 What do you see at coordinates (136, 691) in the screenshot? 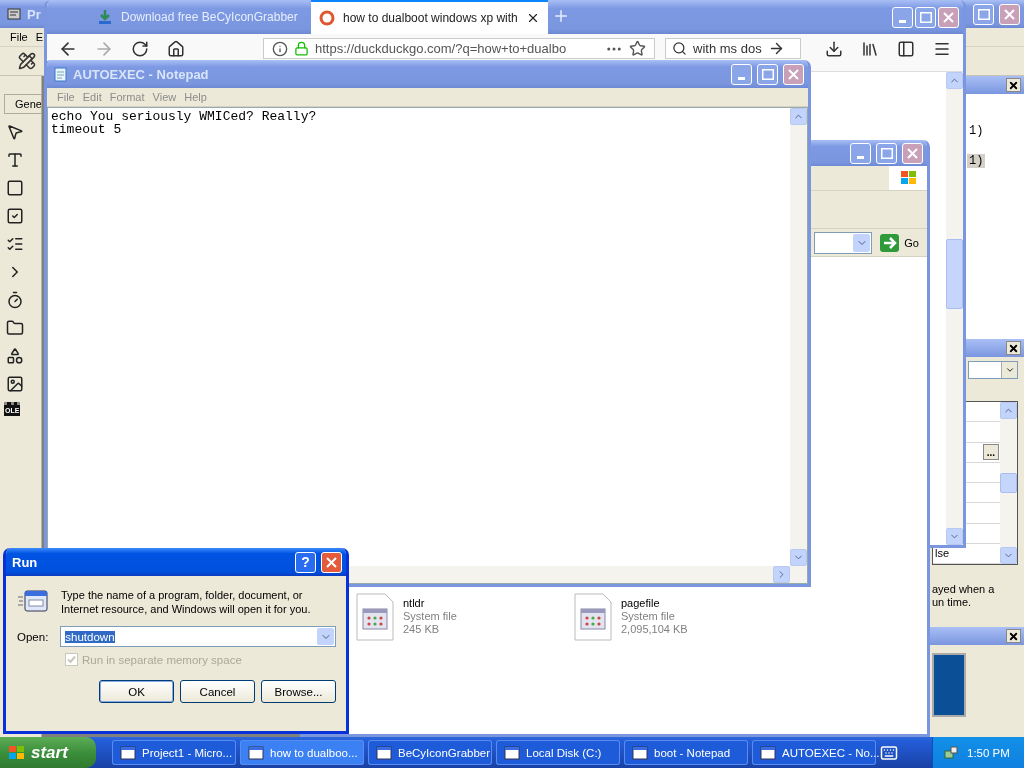
I see `dialog-button: OK` at bounding box center [136, 691].